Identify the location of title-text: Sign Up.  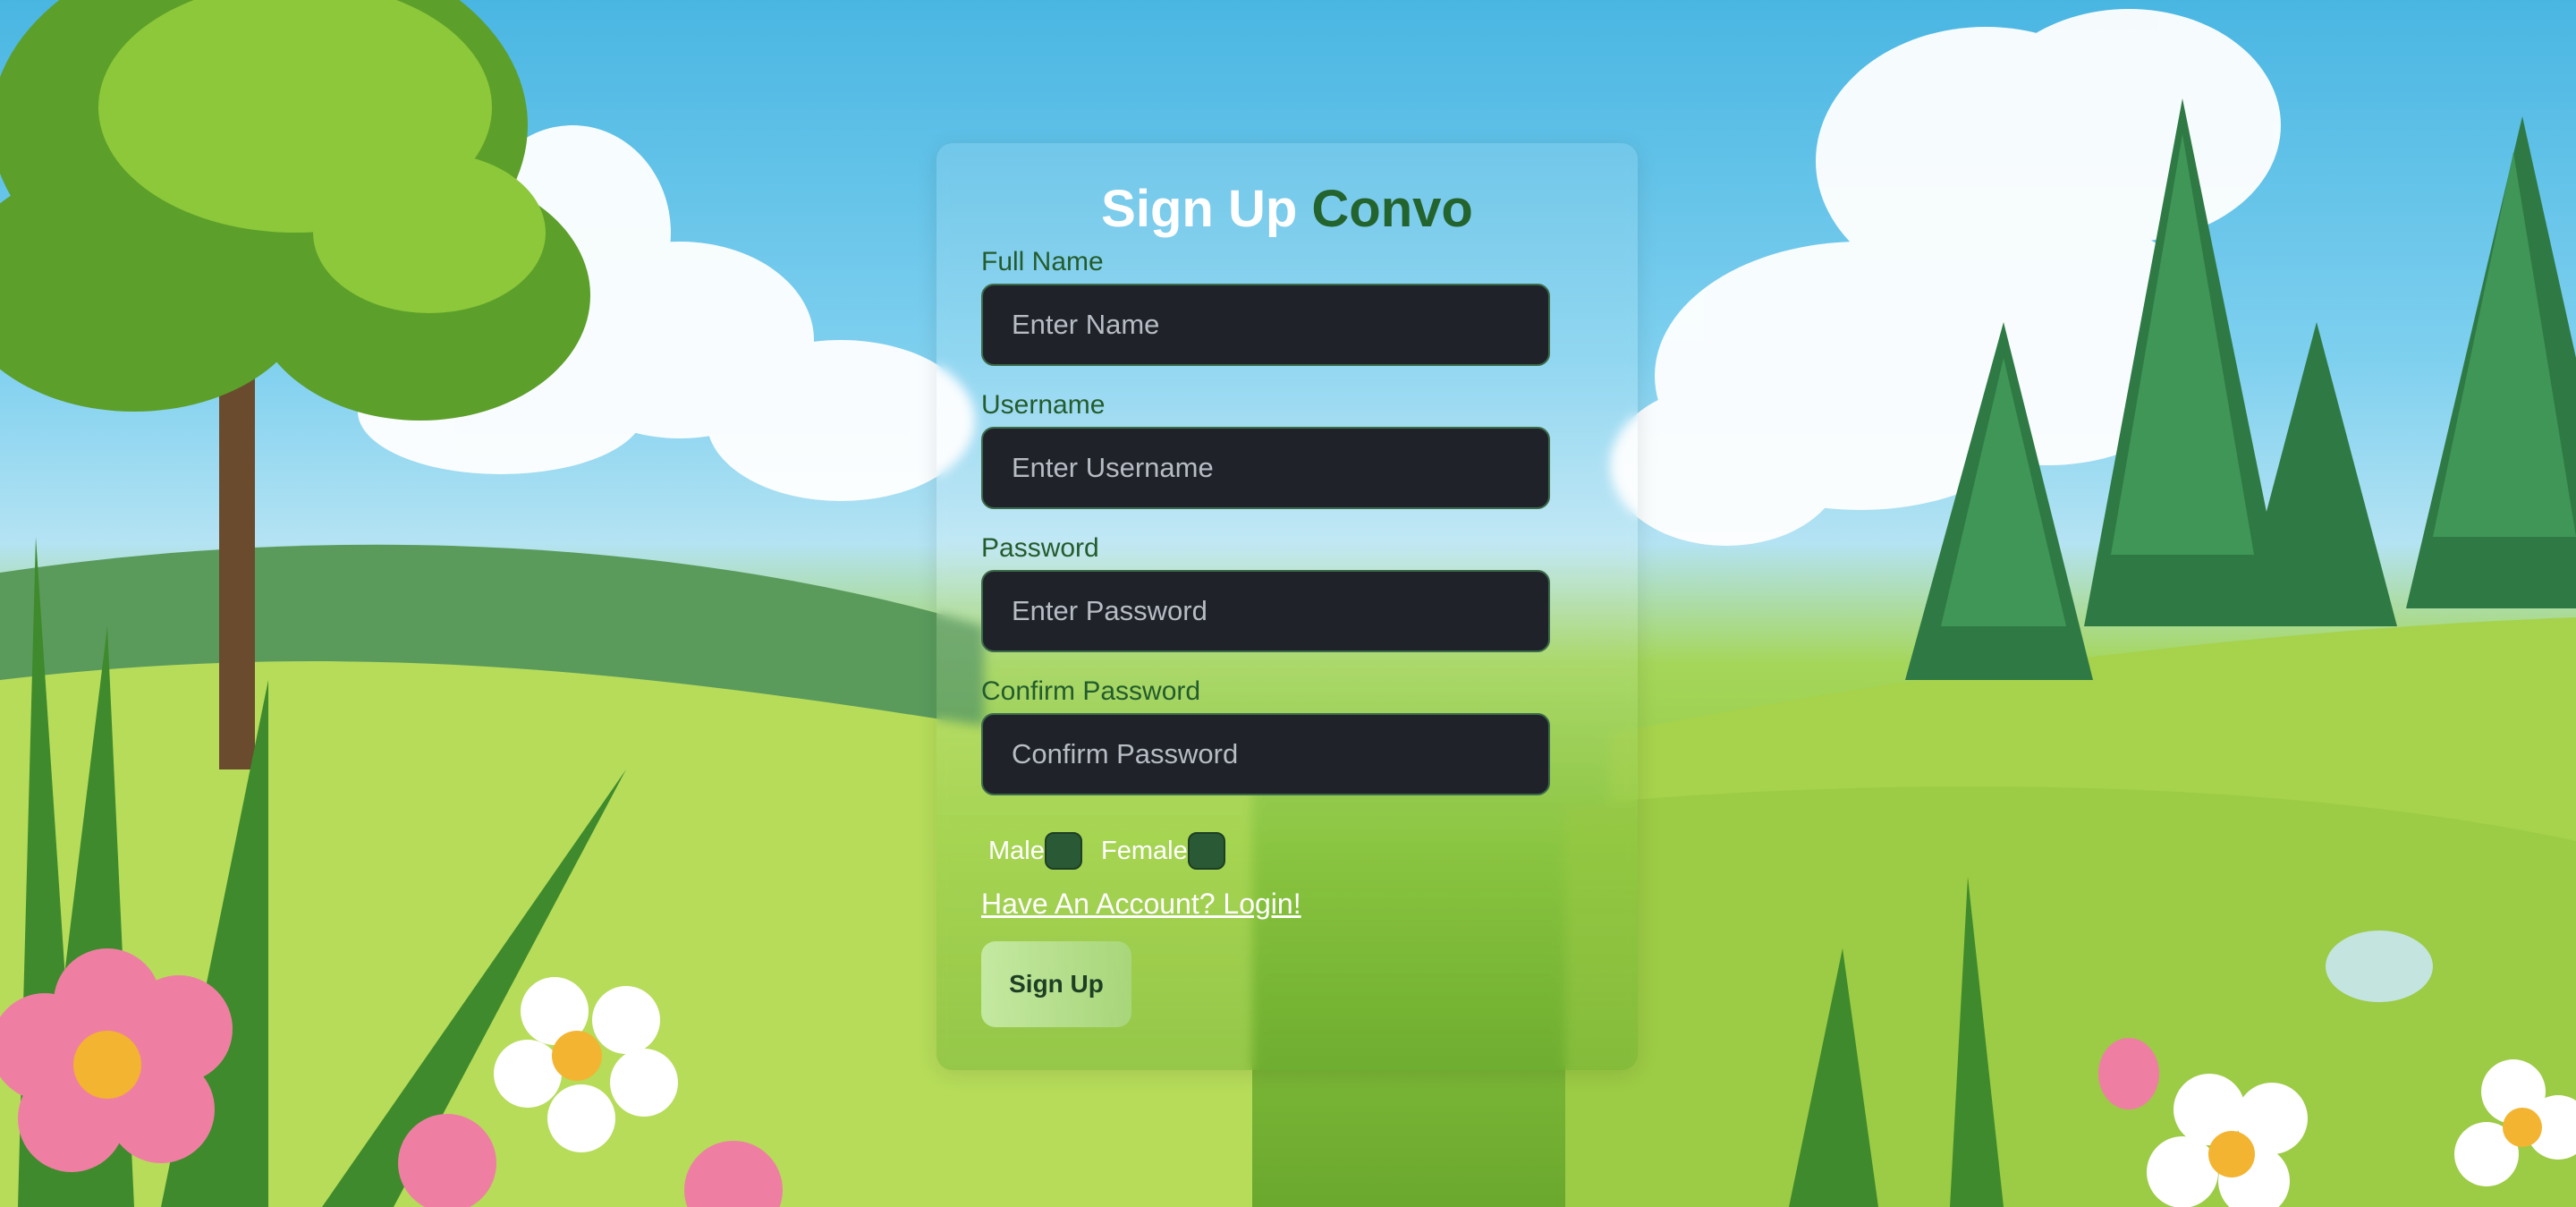
(1199, 209).